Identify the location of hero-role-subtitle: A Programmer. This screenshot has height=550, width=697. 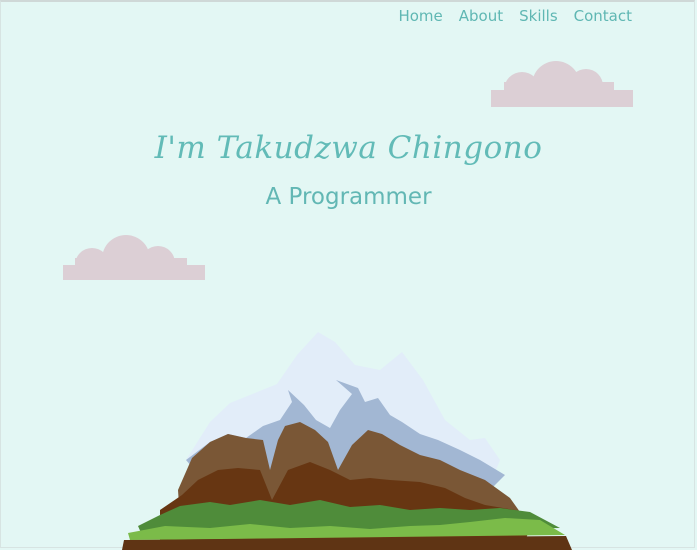
(348, 197).